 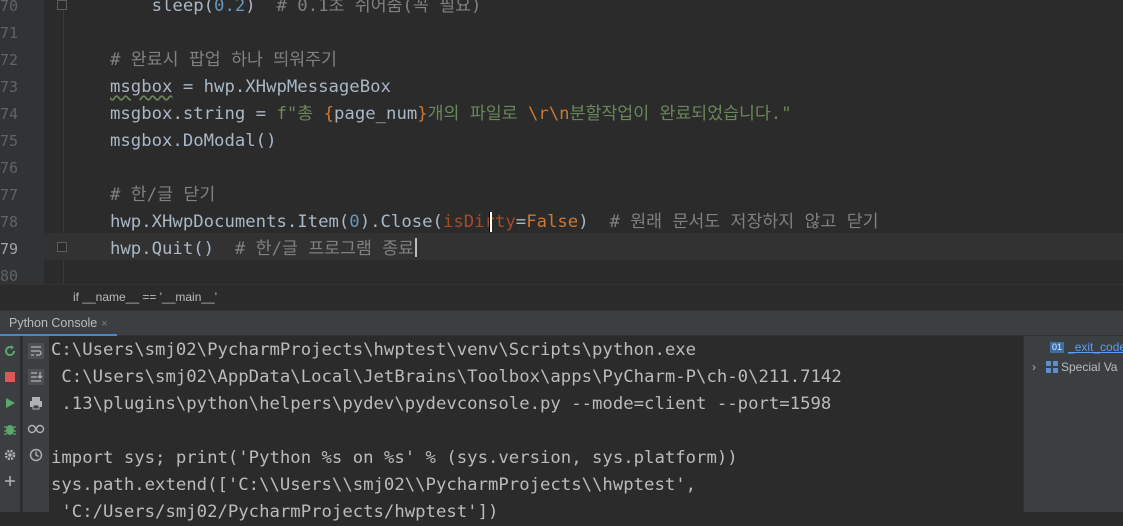 I want to click on variables-panel: 01 _exit_code › Special Va, so click(x=1073, y=424).